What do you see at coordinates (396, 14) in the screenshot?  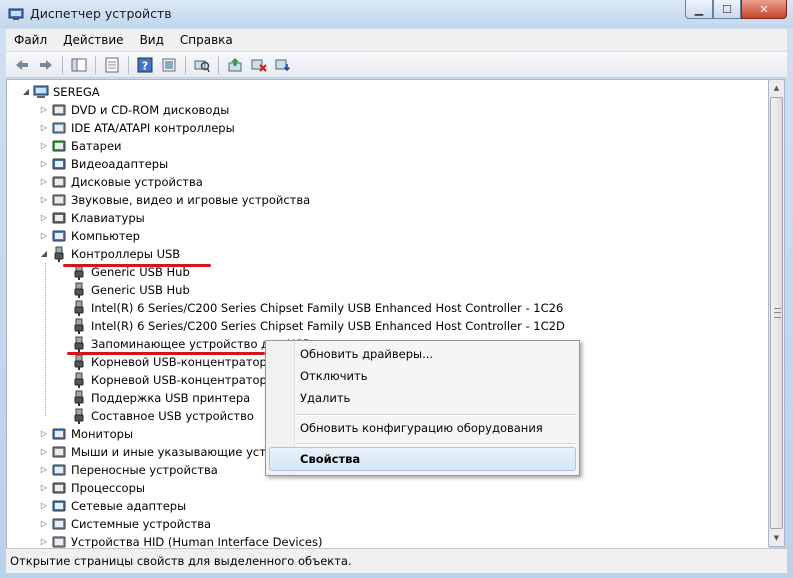 I see `title-bar: Диспетчер устройств ▁ ☐ ✕` at bounding box center [396, 14].